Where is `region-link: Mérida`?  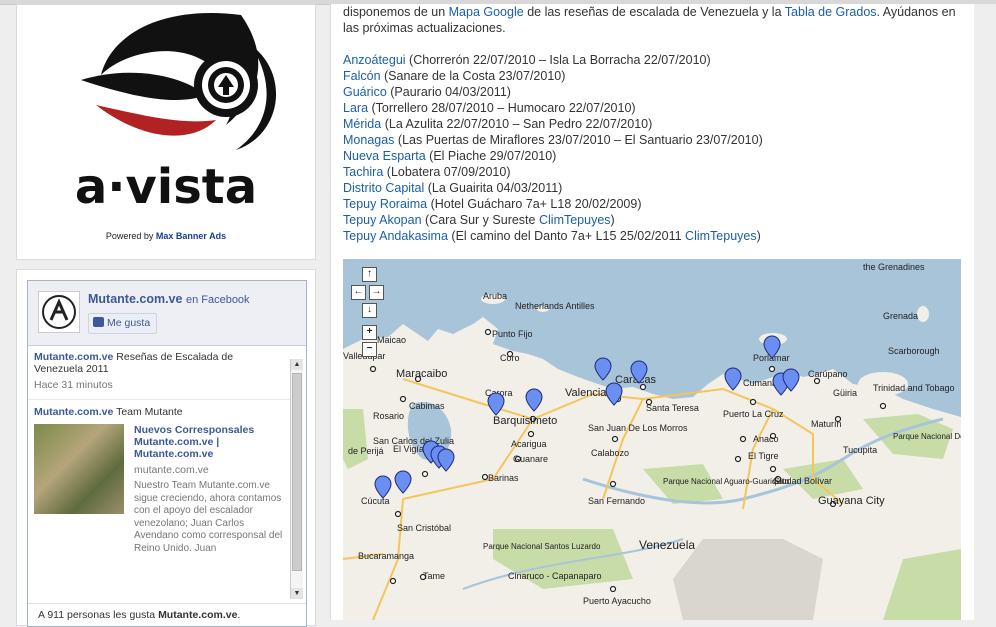
region-link: Mérida is located at coordinates (362, 124).